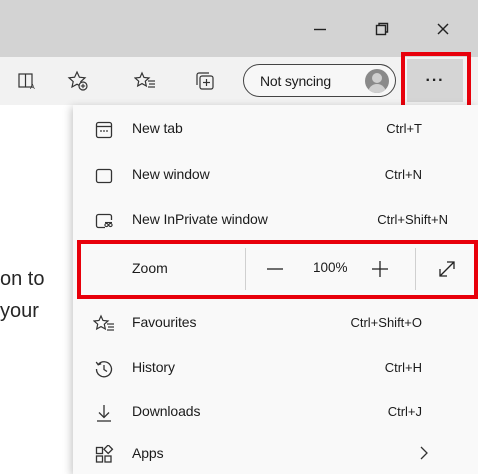 This screenshot has height=474, width=478. Describe the element at coordinates (166, 411) in the screenshot. I see `menu-item-label: Downloads` at that location.